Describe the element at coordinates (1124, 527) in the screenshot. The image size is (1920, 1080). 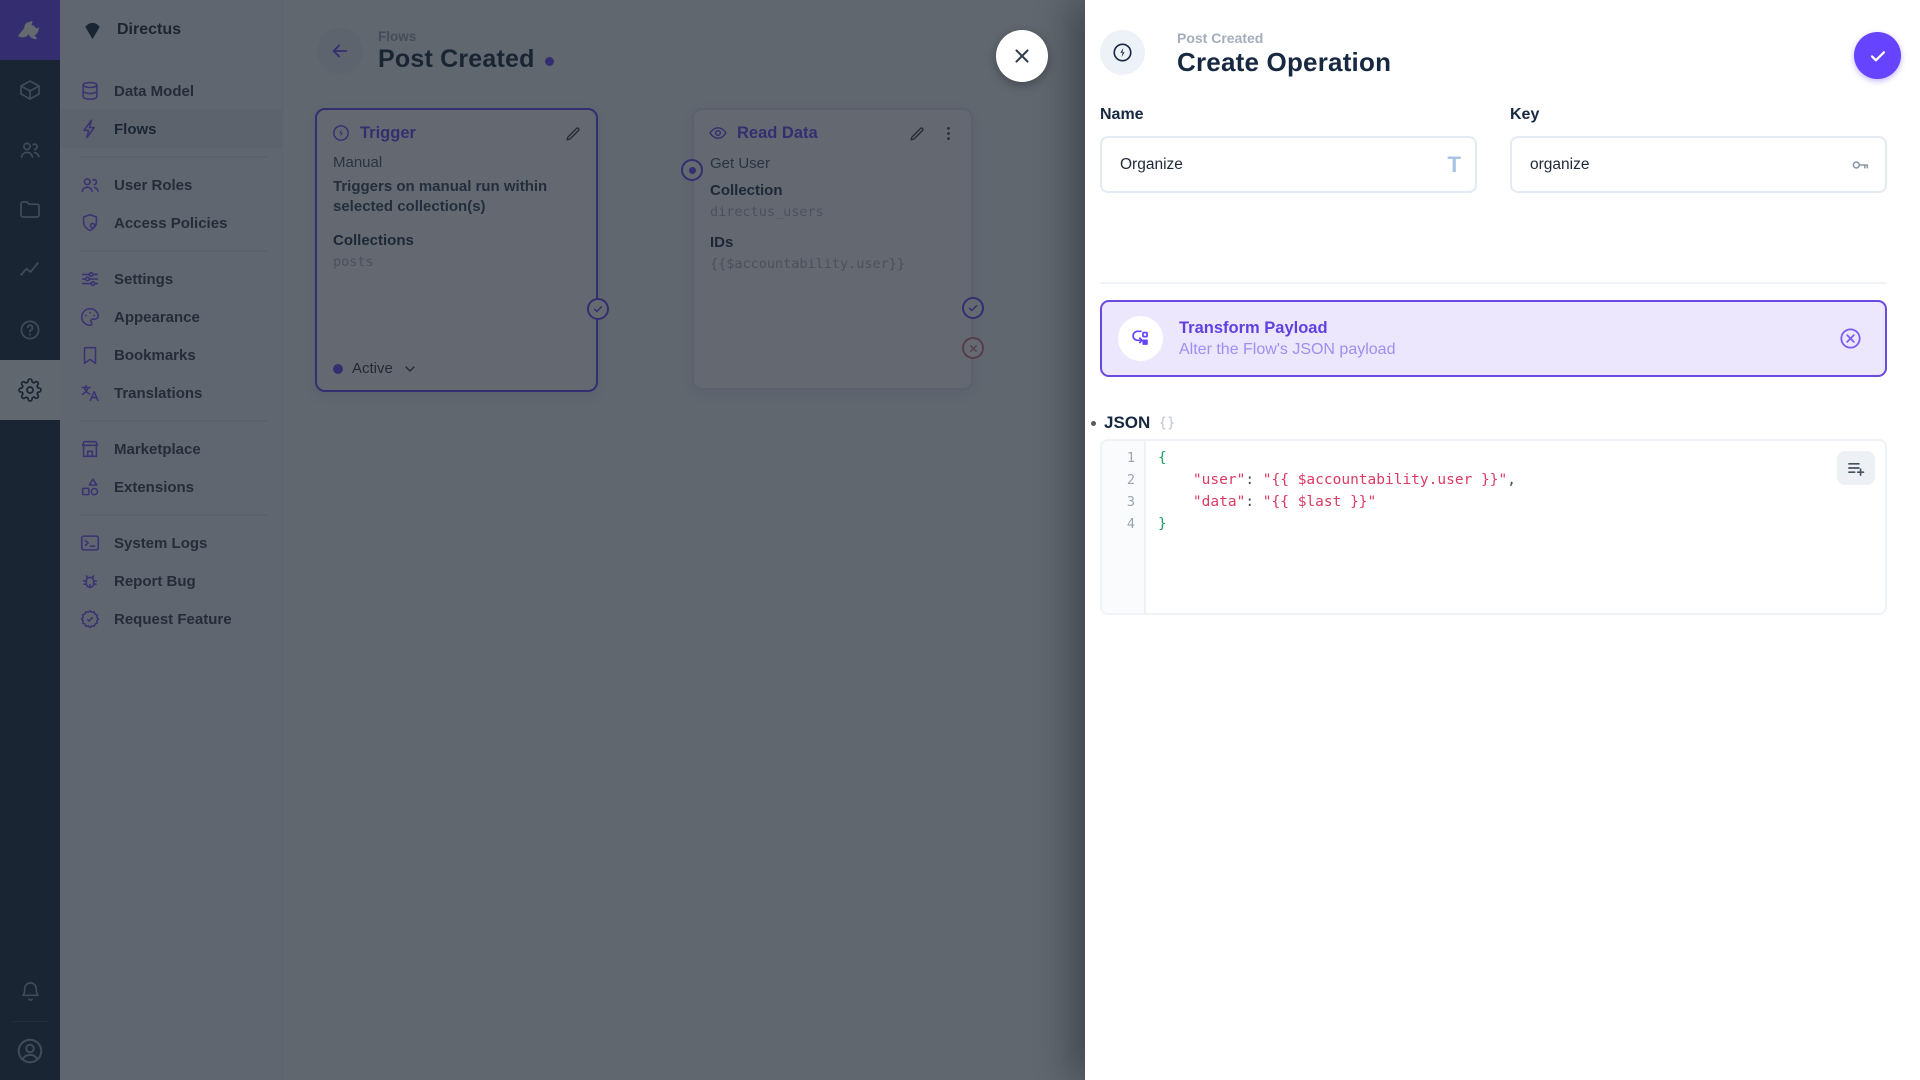
I see `json-editor-gutter: 1234` at that location.